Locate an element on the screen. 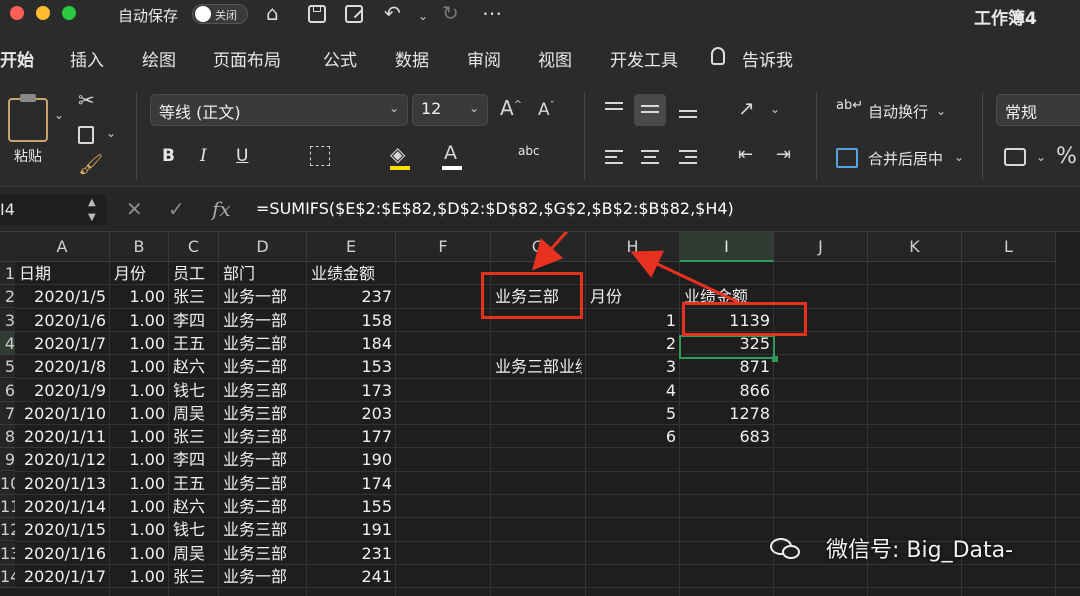 The image size is (1080, 596). autosave-label: 自动保存 is located at coordinates (148, 16).